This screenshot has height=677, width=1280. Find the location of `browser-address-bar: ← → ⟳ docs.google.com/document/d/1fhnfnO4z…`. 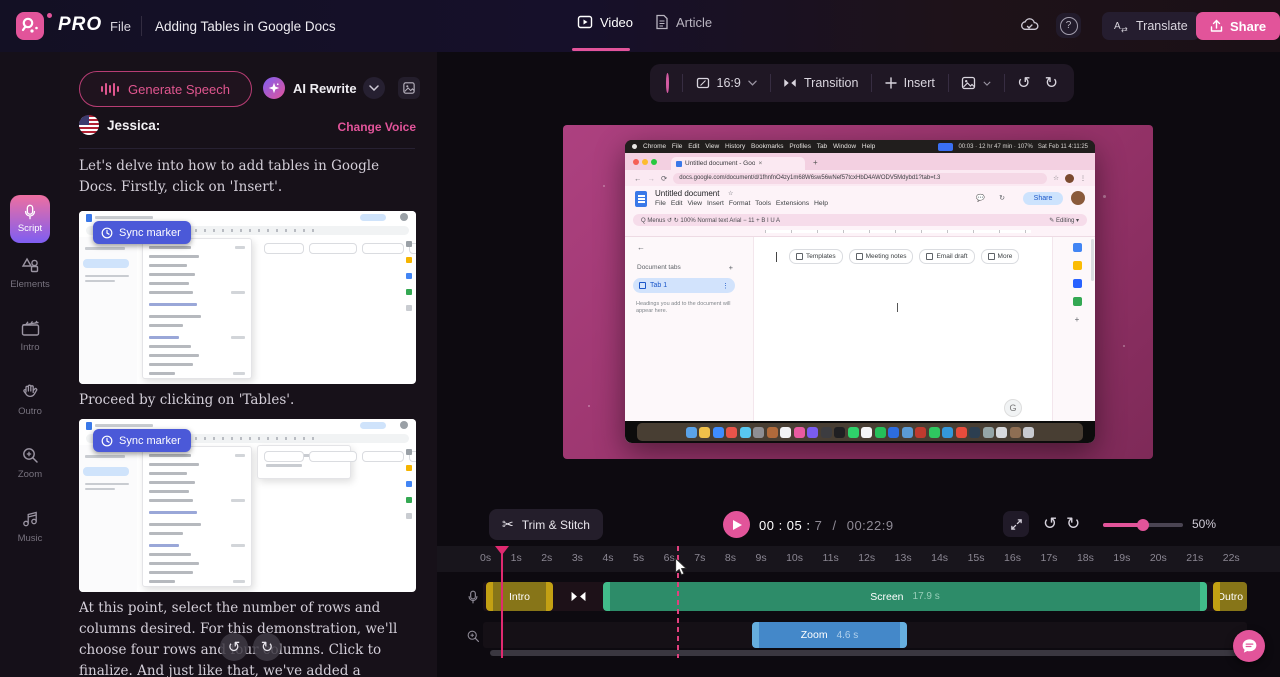

browser-address-bar: ← → ⟳ docs.google.com/document/d/1fhnfnO4z… is located at coordinates (860, 178).